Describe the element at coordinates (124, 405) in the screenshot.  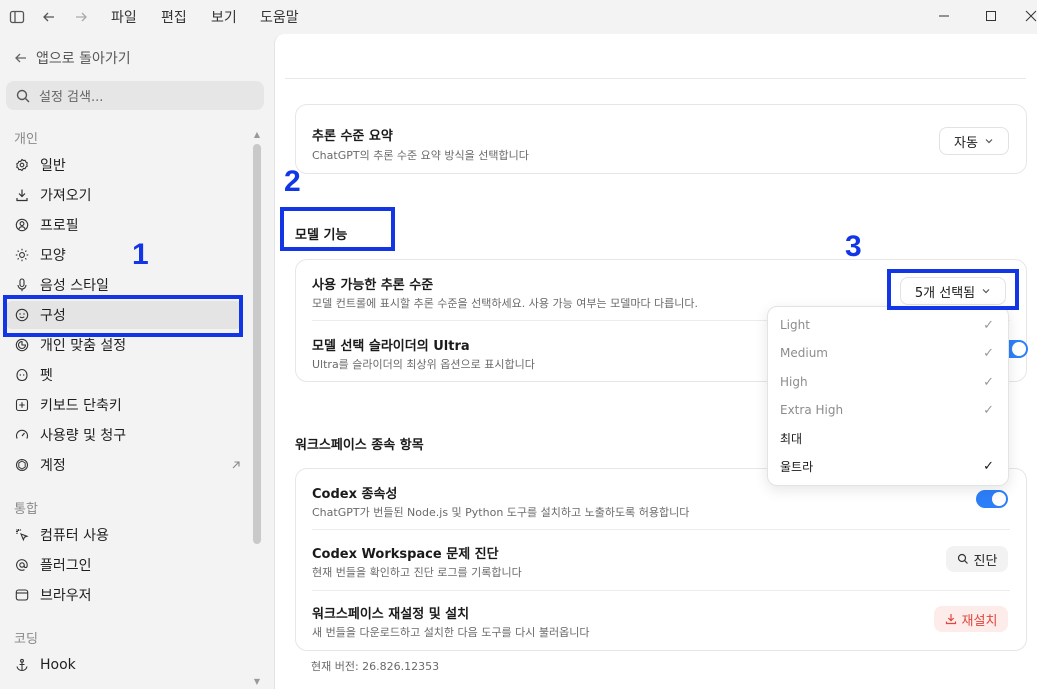
I see `sidebar-item-keyboard-shortcuts: 키보드 단축키` at that location.